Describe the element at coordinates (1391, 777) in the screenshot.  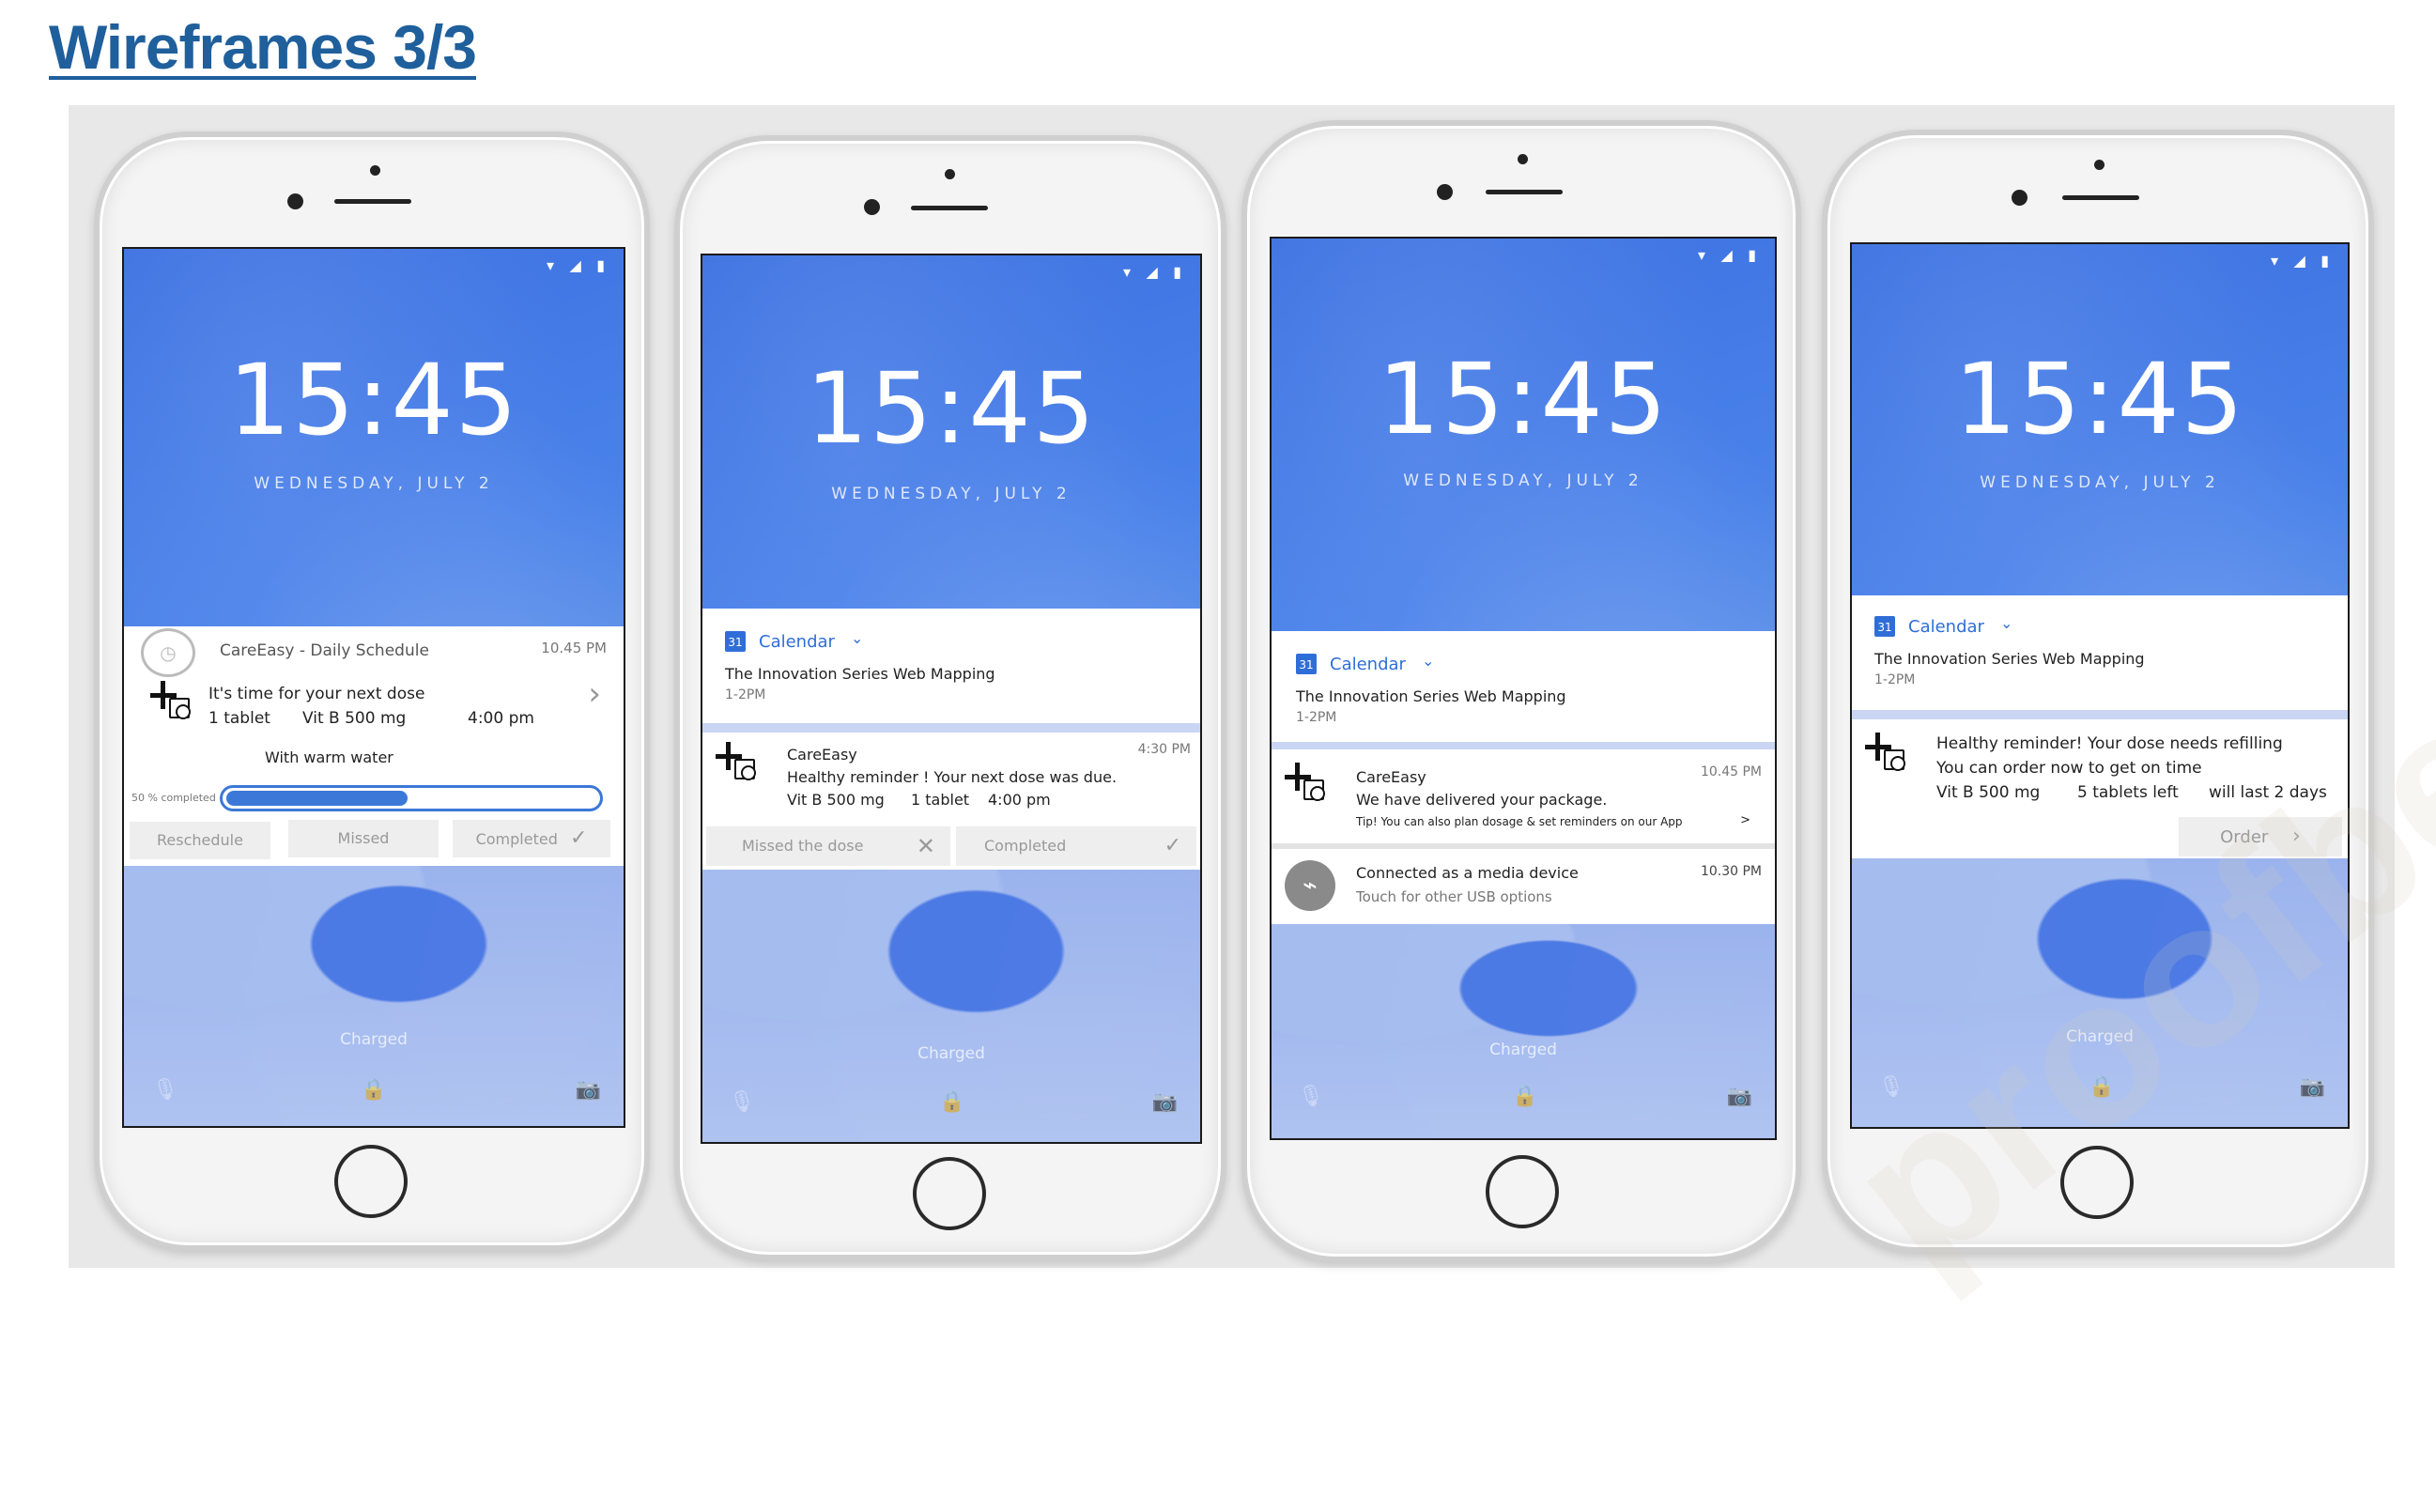
I see `notification-app-name: CareEasy` at that location.